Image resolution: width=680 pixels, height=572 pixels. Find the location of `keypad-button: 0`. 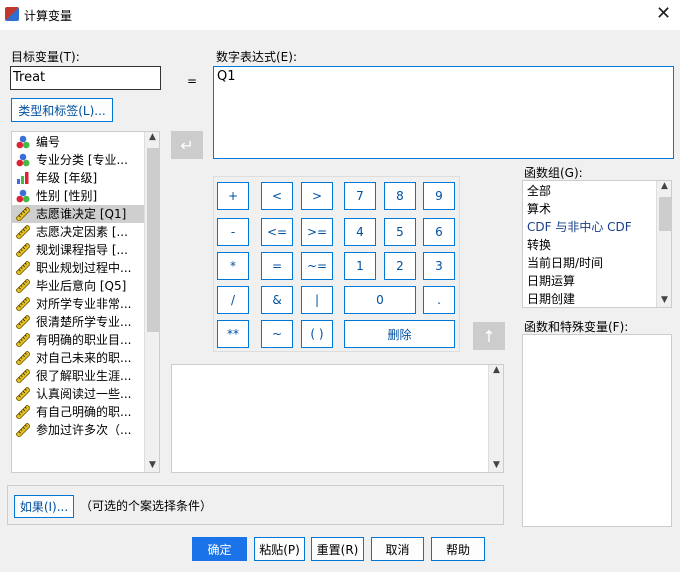

keypad-button: 0 is located at coordinates (380, 300).